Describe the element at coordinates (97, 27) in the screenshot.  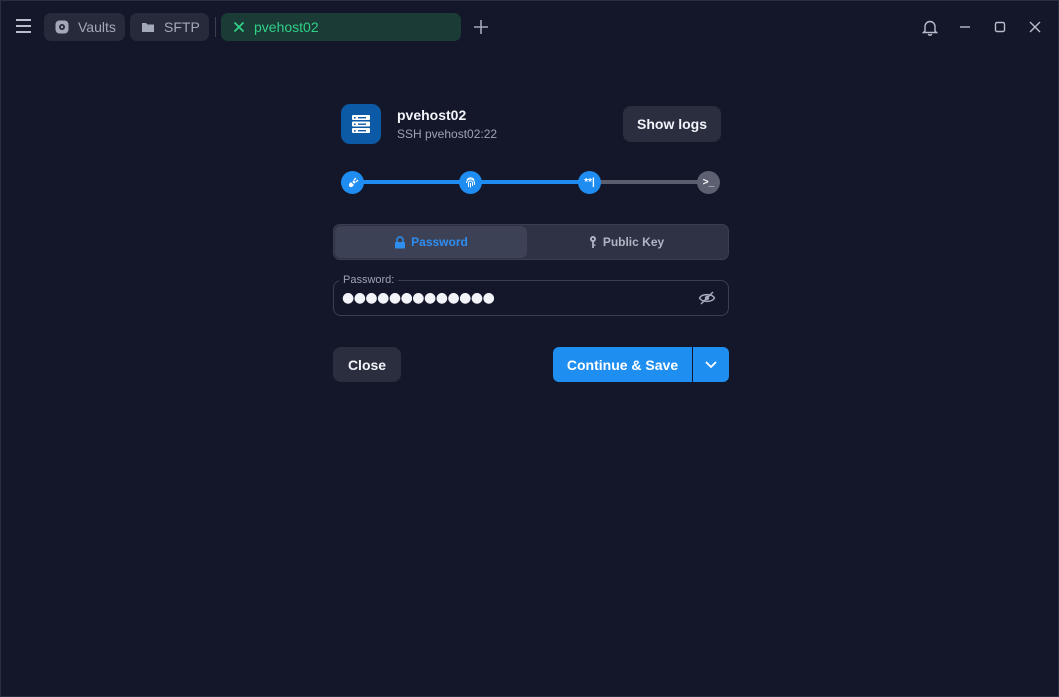
I see `tab-vaults-label: Vaults` at that location.